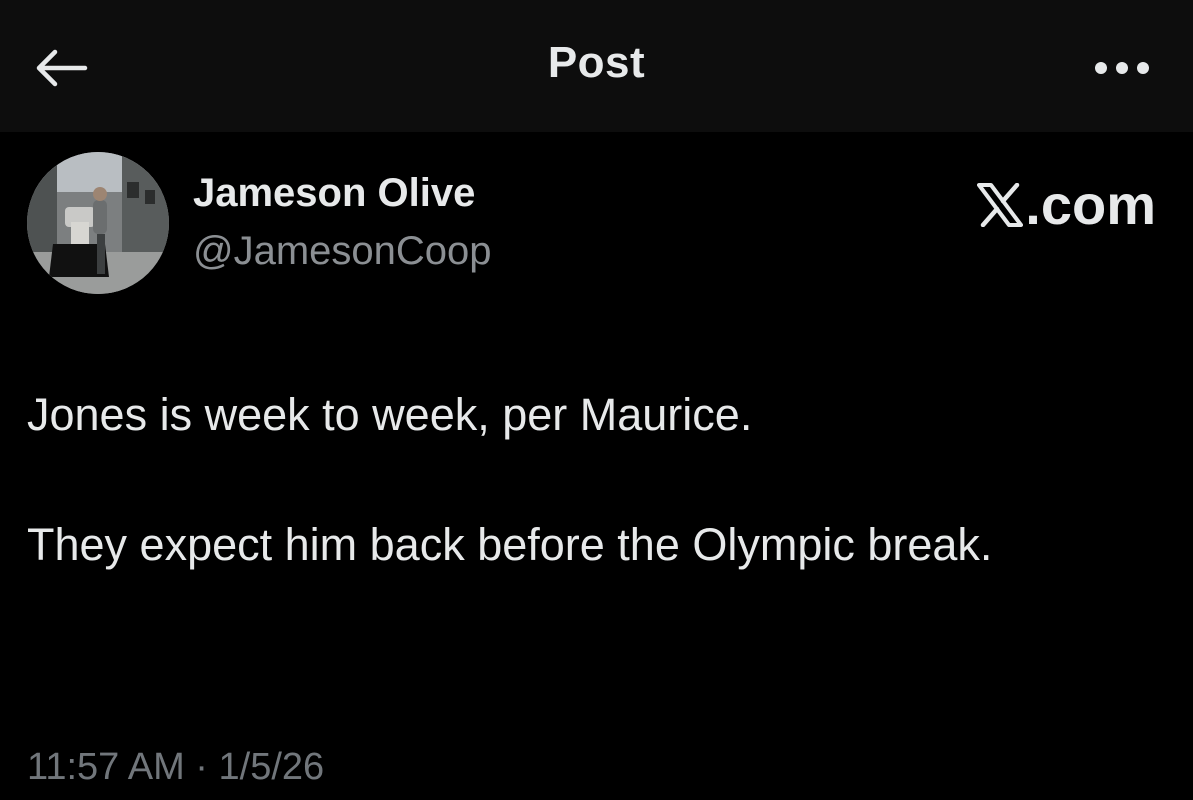 The image size is (1193, 800). I want to click on avatar-photo, so click(98, 223).